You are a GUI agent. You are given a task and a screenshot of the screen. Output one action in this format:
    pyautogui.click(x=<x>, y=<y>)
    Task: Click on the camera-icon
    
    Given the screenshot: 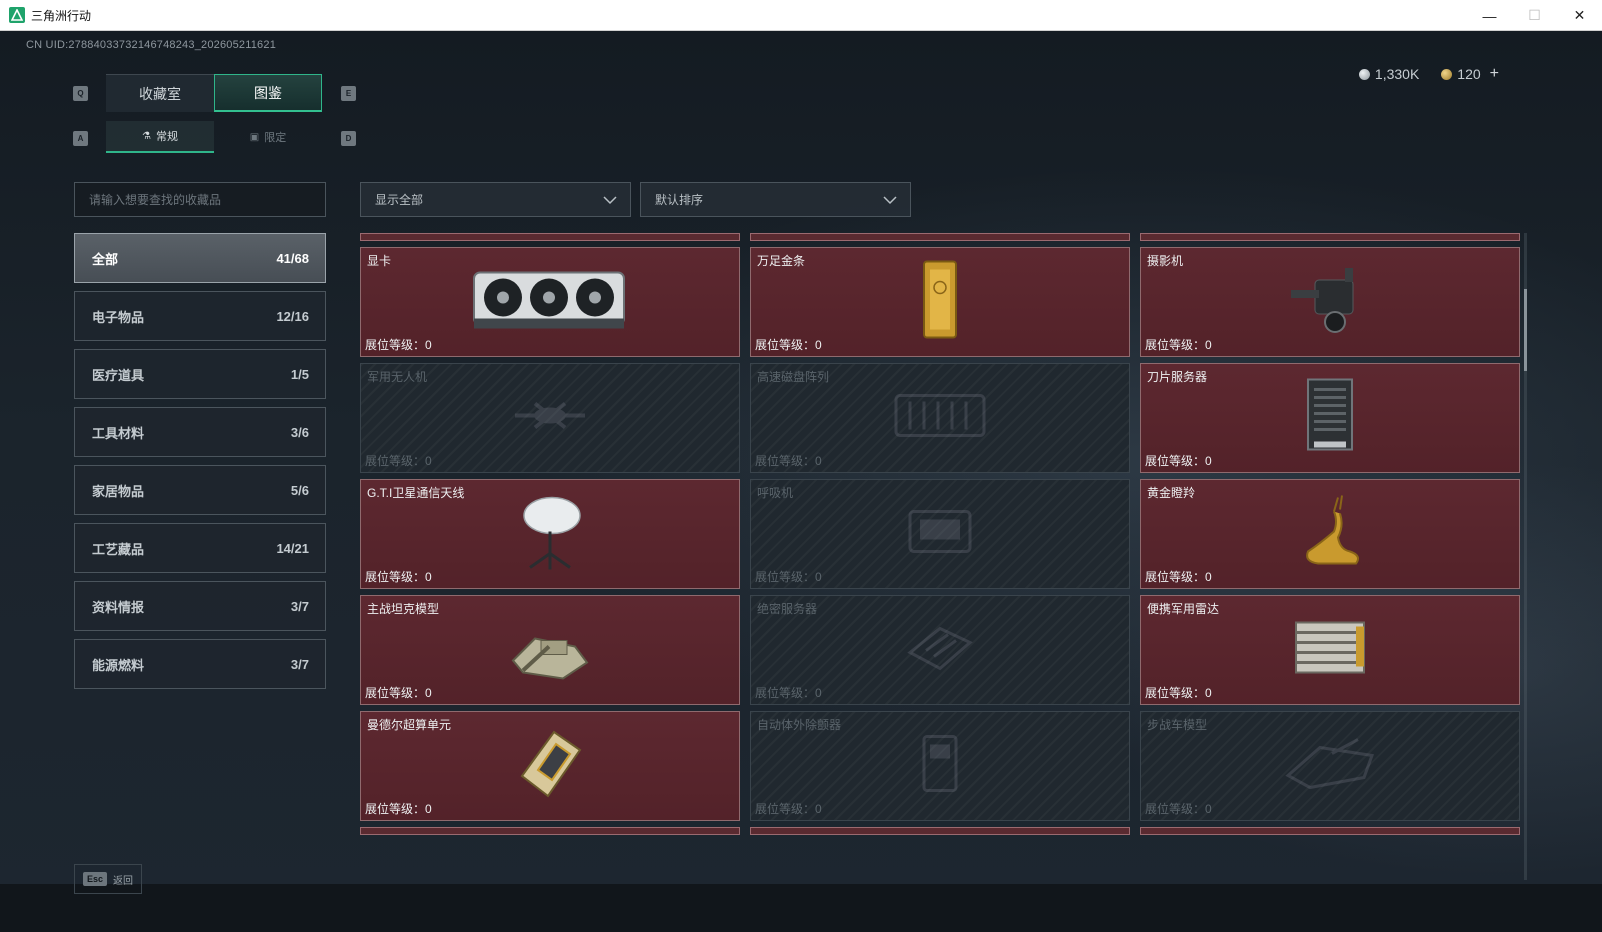 What is the action you would take?
    pyautogui.click(x=1330, y=302)
    